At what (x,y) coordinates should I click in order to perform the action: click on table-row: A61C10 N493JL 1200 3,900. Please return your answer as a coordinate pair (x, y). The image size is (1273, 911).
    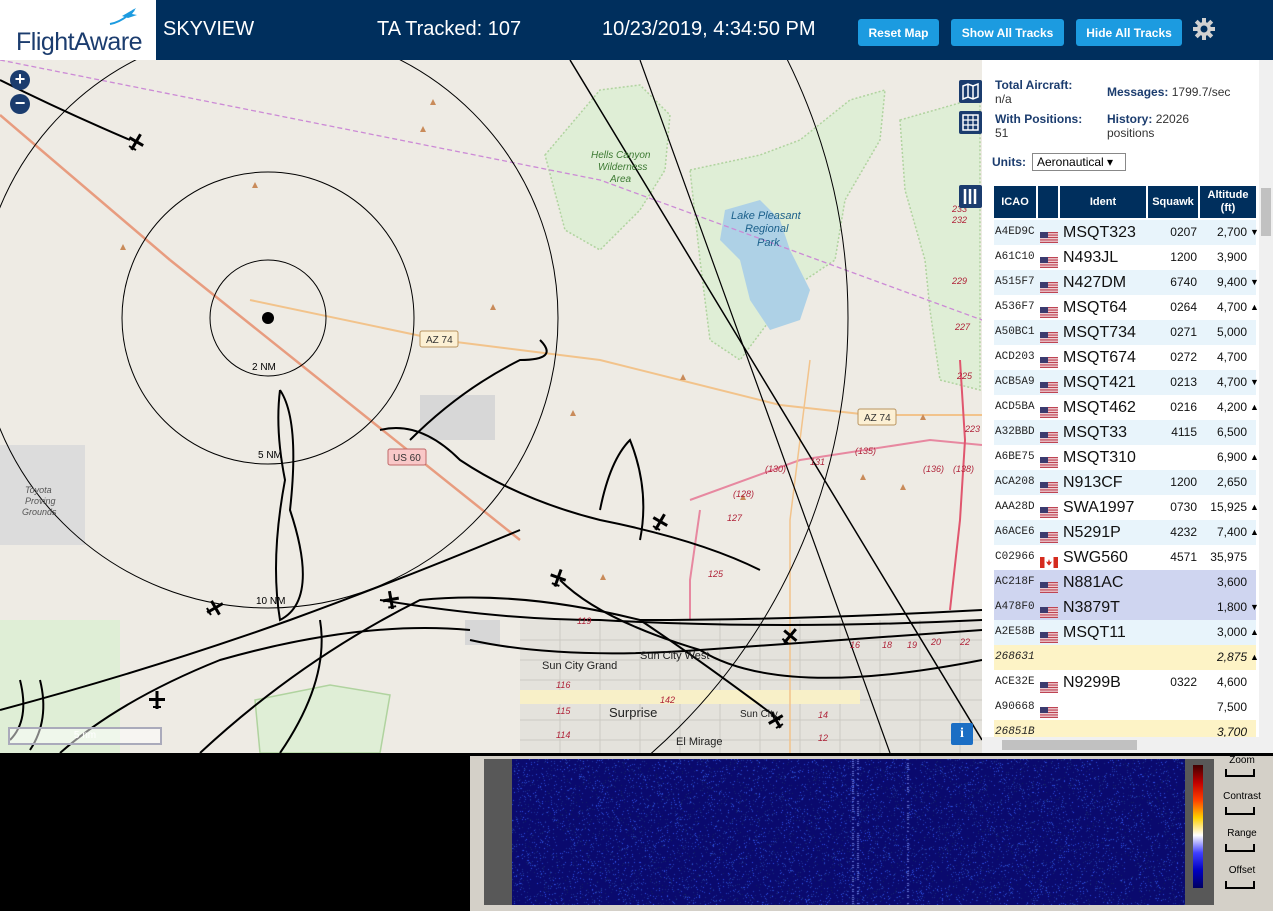
    Looking at the image, I should click on (1125, 257).